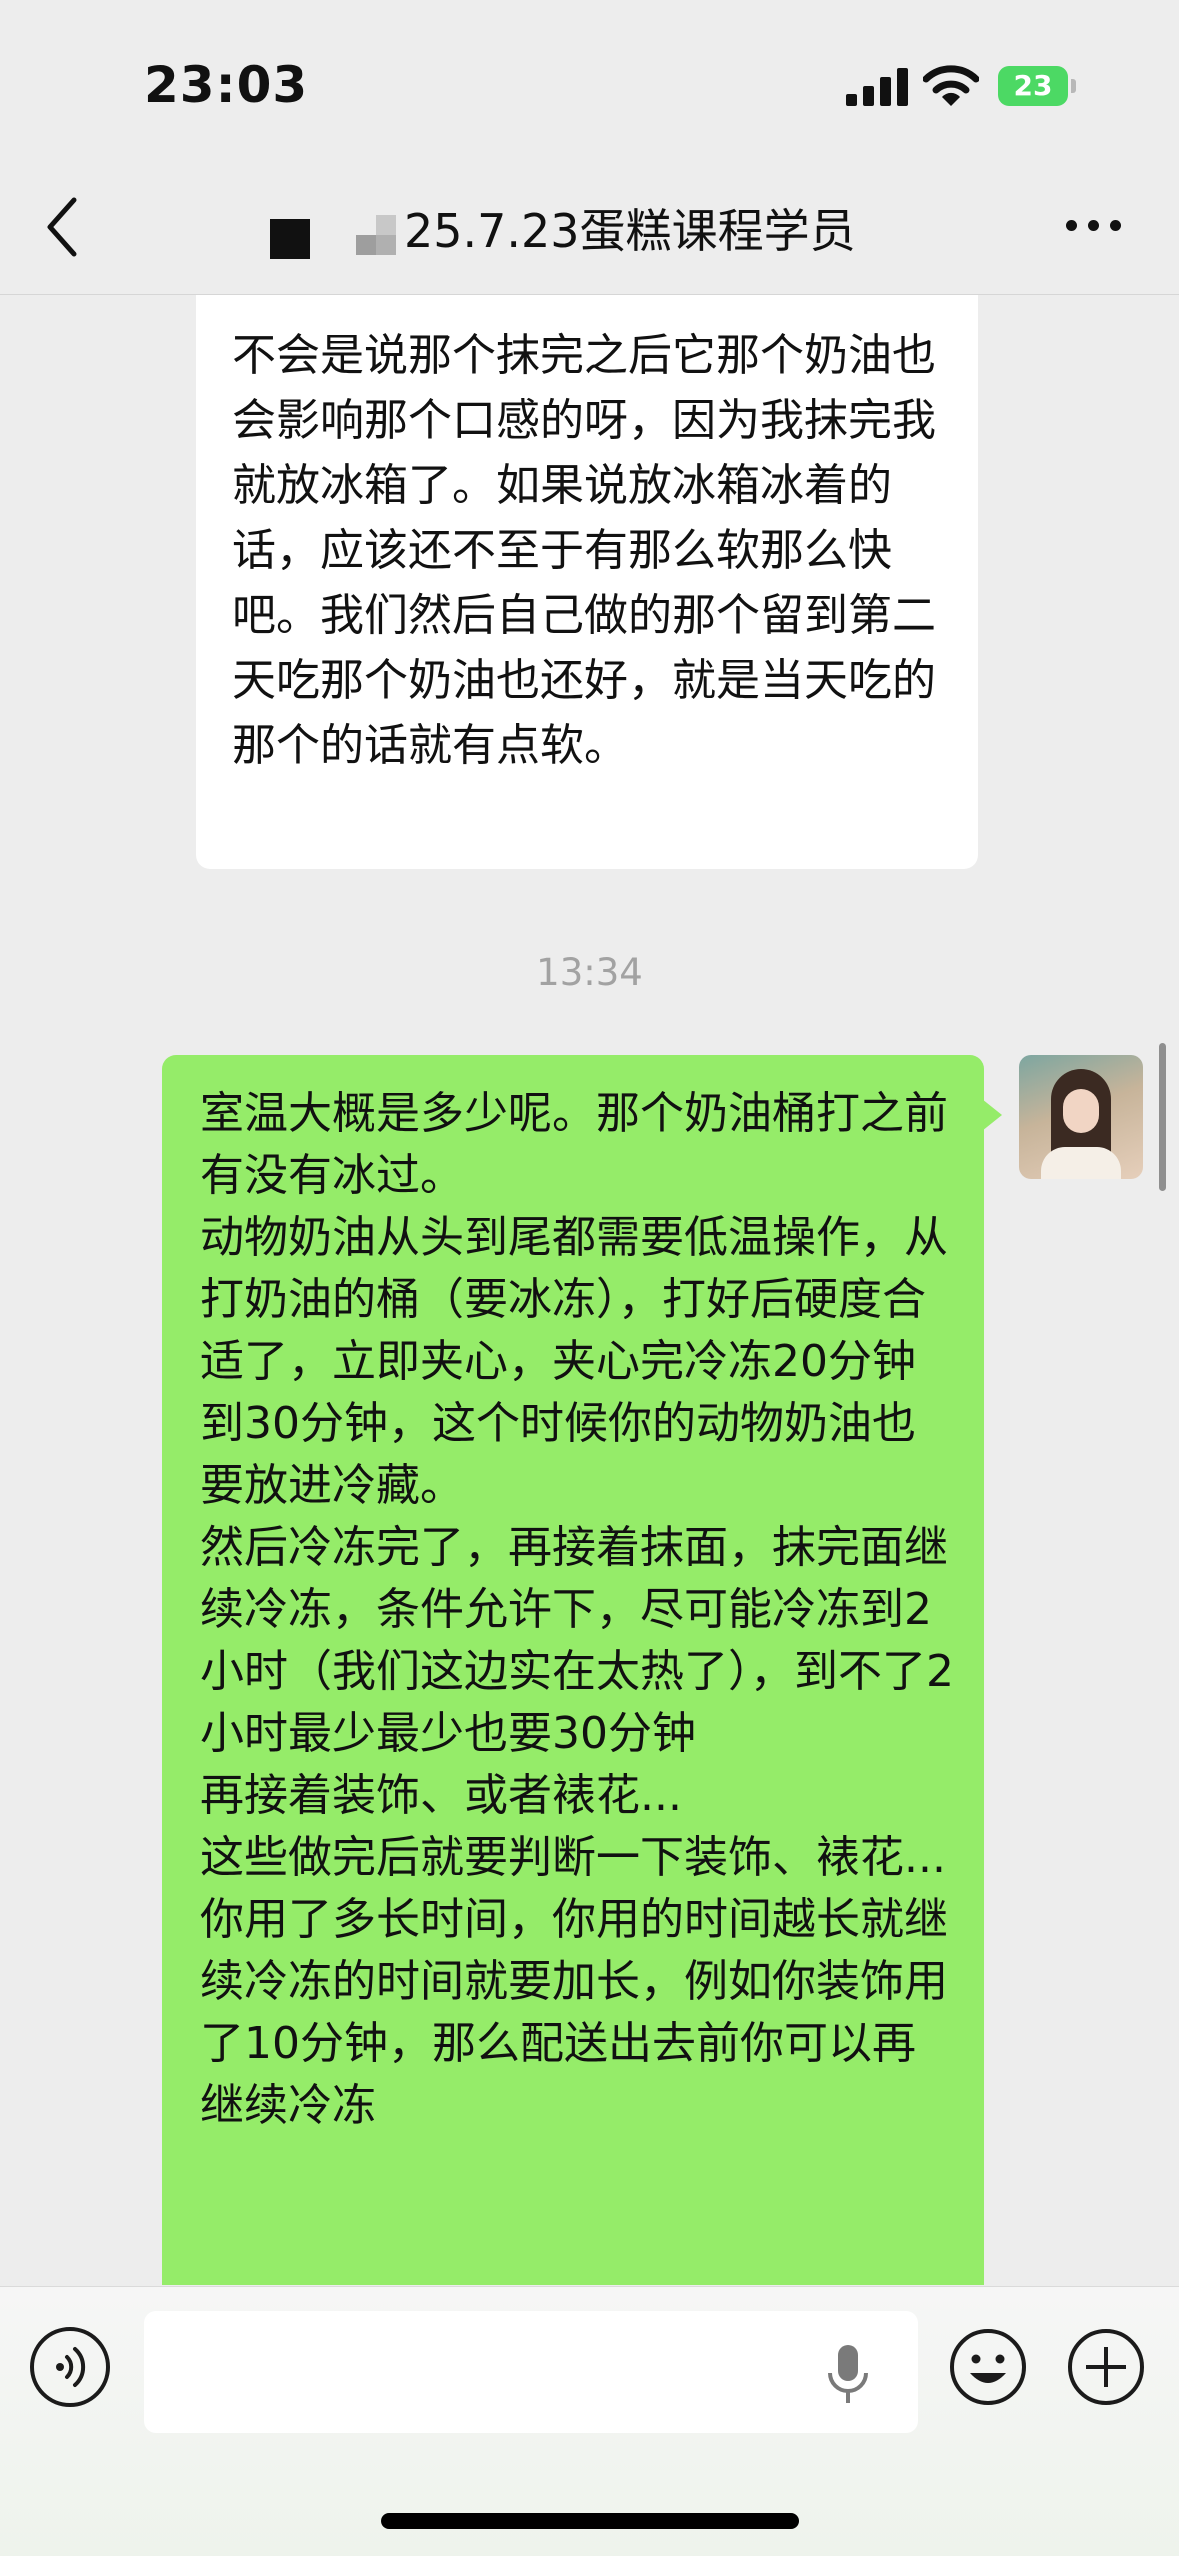  I want to click on battery-charging-icon: 23, so click(1038, 86).